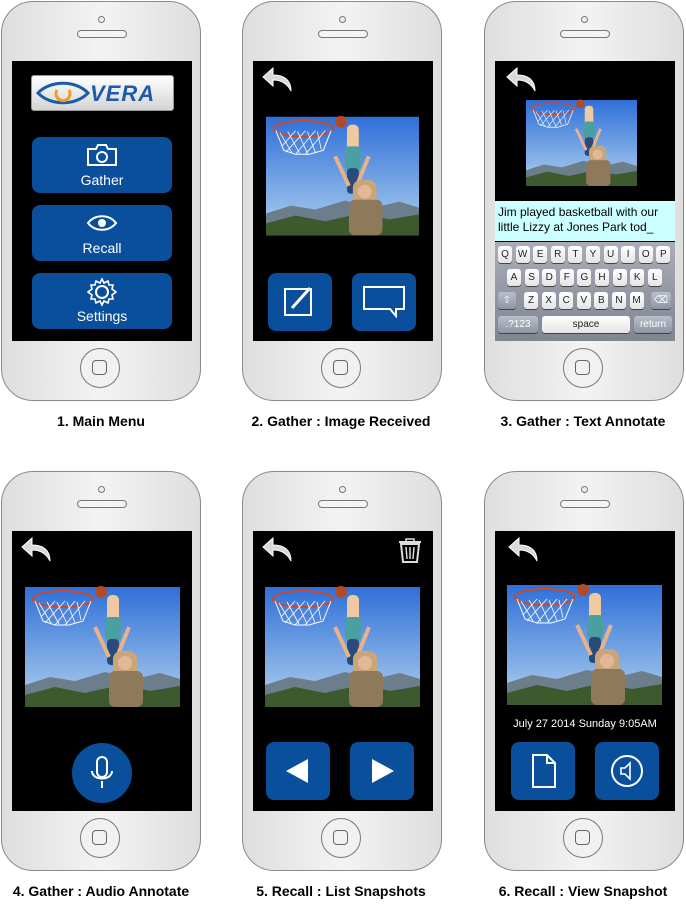 The height and width of the screenshot is (916, 686). I want to click on camera-icon, so click(102, 155).